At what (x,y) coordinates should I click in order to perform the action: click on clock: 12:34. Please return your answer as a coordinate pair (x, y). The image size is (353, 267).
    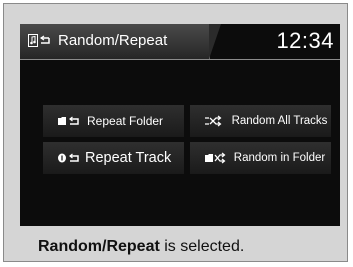
    Looking at the image, I should click on (305, 40).